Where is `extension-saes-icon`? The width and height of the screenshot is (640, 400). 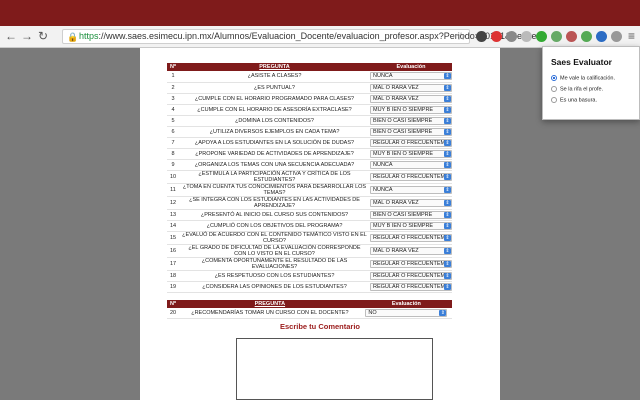 extension-saes-icon is located at coordinates (616, 36).